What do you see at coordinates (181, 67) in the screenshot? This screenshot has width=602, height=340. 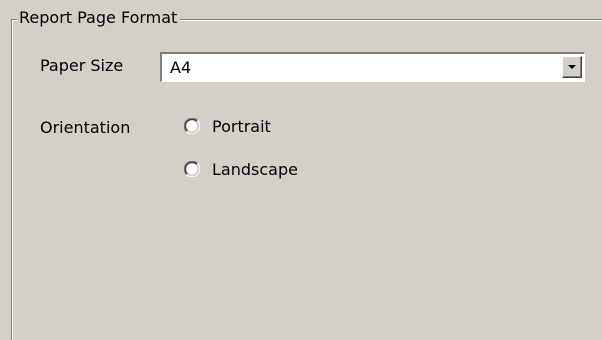 I see `paper-size-value: A4` at bounding box center [181, 67].